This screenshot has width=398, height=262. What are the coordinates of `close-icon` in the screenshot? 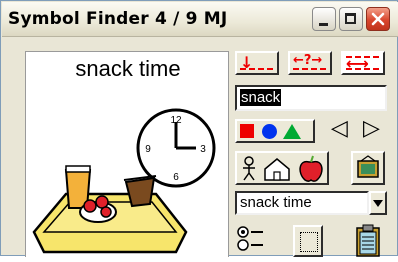 It's located at (378, 19).